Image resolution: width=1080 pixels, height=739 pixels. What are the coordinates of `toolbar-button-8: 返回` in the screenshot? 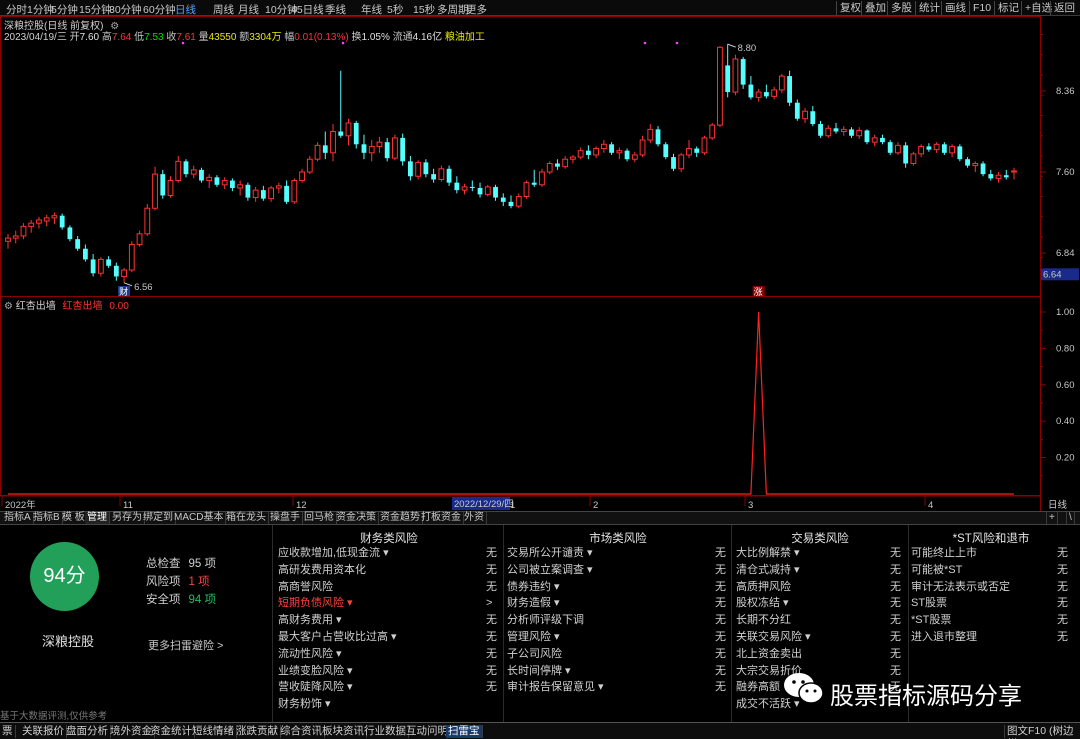 It's located at (1064, 8).